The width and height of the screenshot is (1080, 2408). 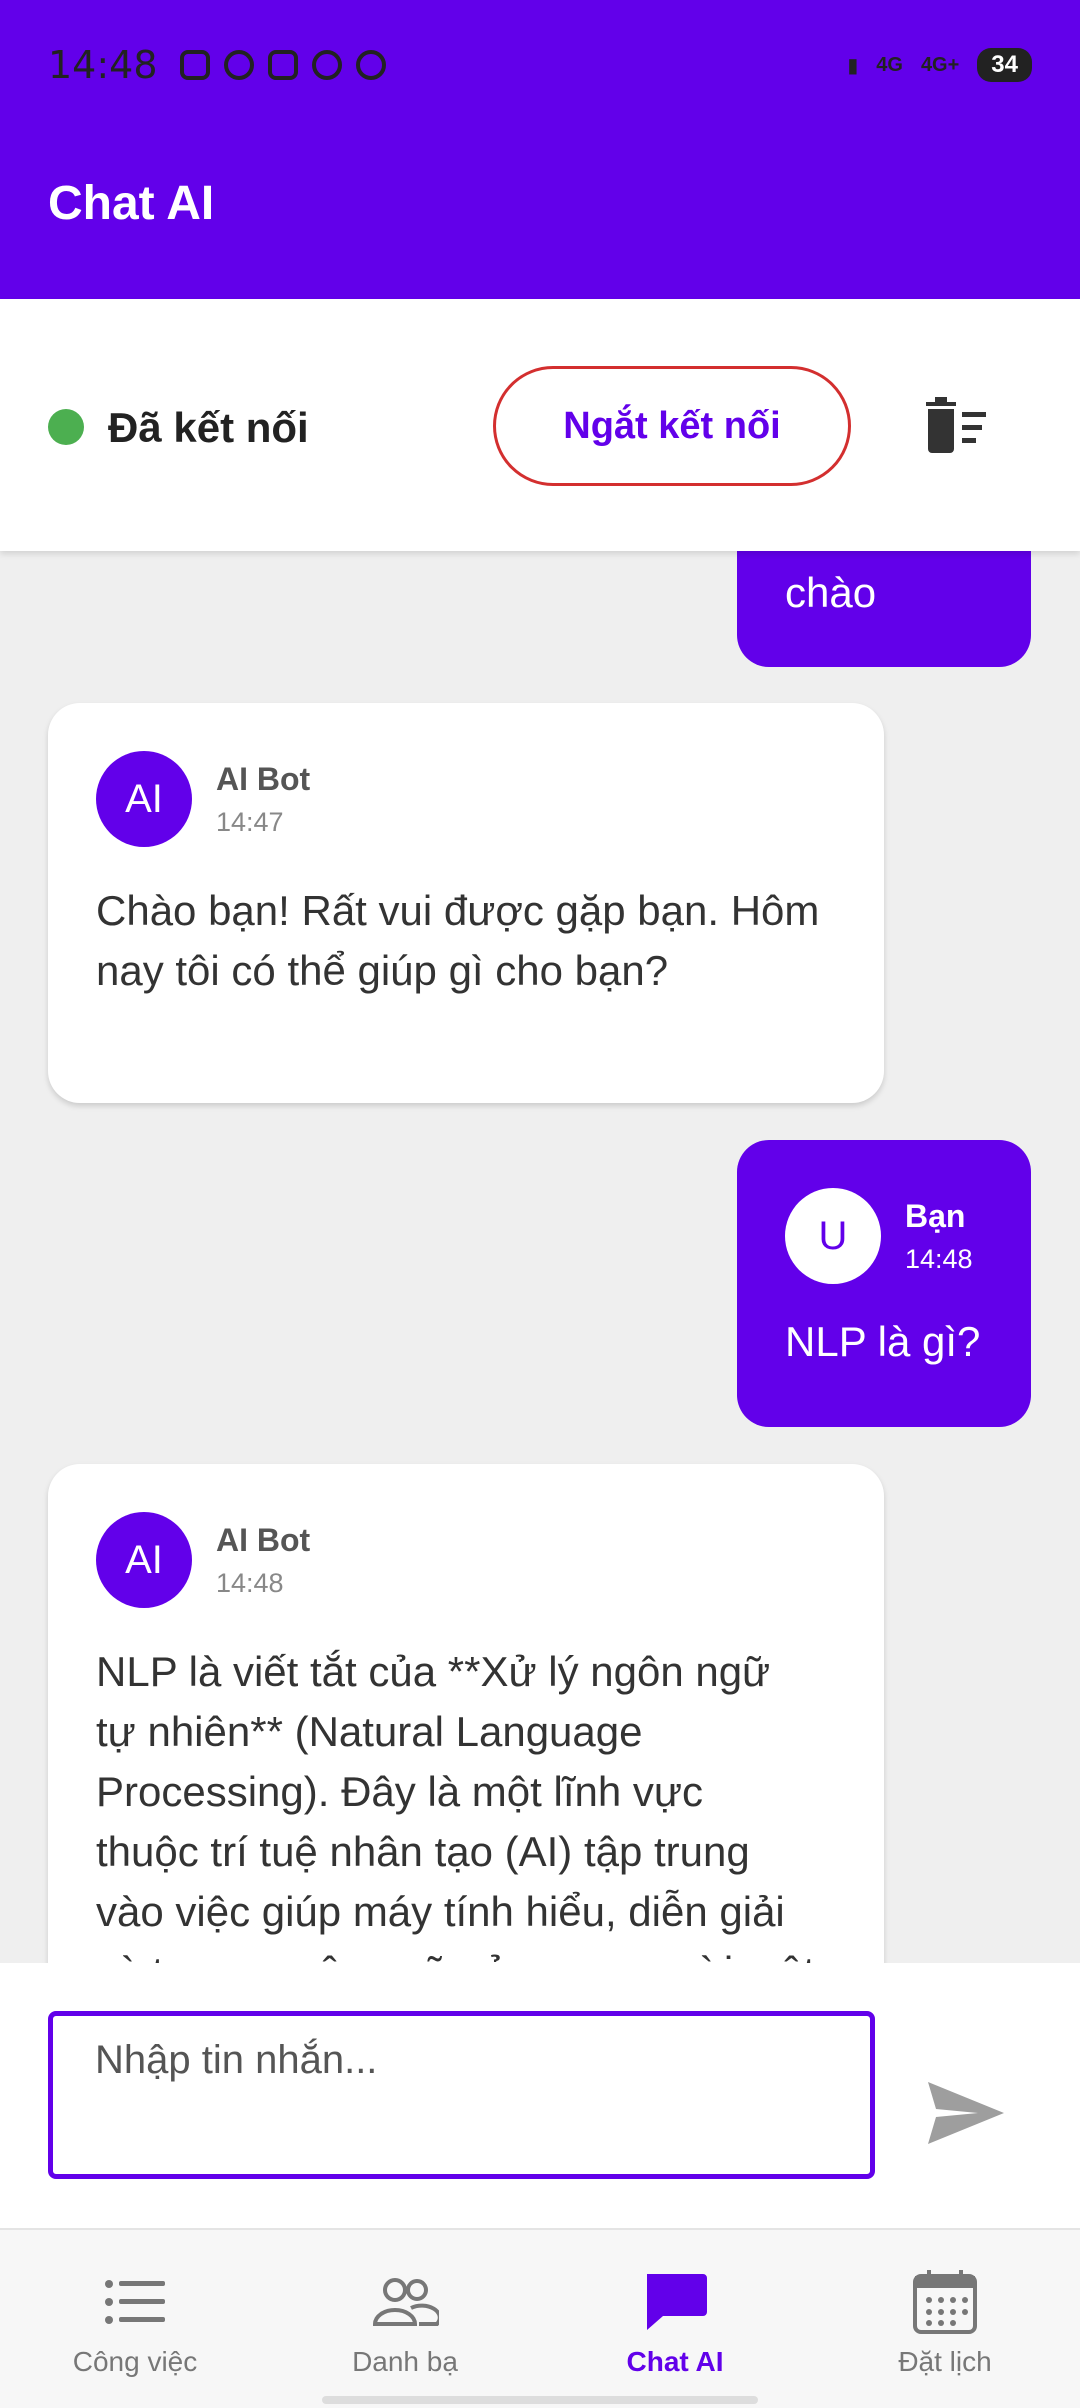 I want to click on youtube-icon, so click(x=282, y=65).